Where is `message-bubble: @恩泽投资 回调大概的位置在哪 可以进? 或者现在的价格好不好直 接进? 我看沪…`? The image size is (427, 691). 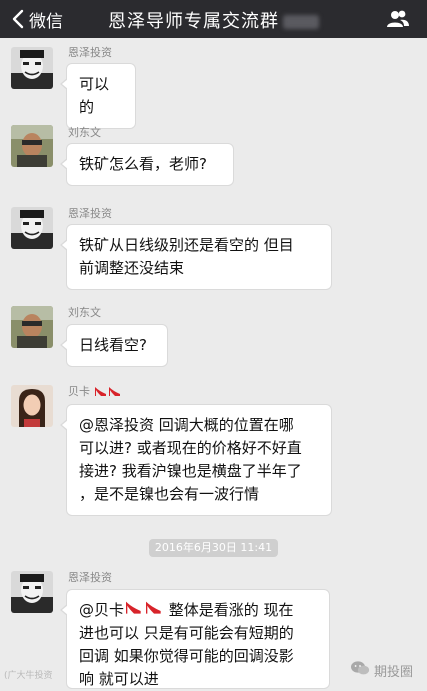
message-bubble: @恩泽投资 回调大概的位置在哪 可以进? 或者现在的价格好不好直 接进? 我看沪… is located at coordinates (196, 460).